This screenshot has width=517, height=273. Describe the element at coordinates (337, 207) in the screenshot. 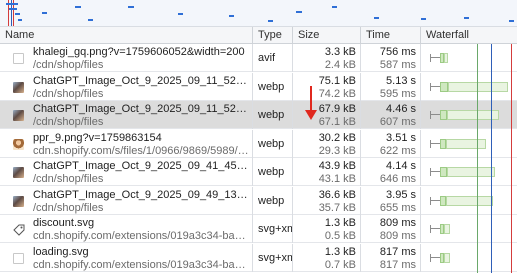

I see `size-resource: 35.7 kB` at that location.